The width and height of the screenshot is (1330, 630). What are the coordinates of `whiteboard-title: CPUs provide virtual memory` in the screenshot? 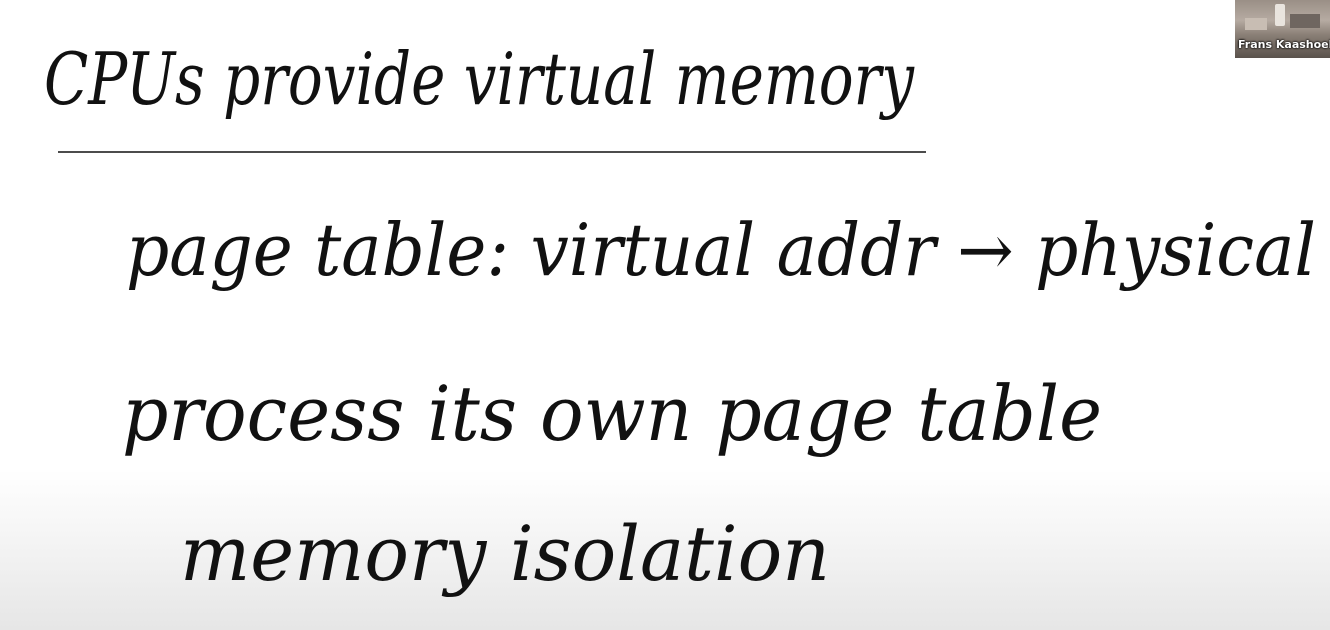 It's located at (479, 79).